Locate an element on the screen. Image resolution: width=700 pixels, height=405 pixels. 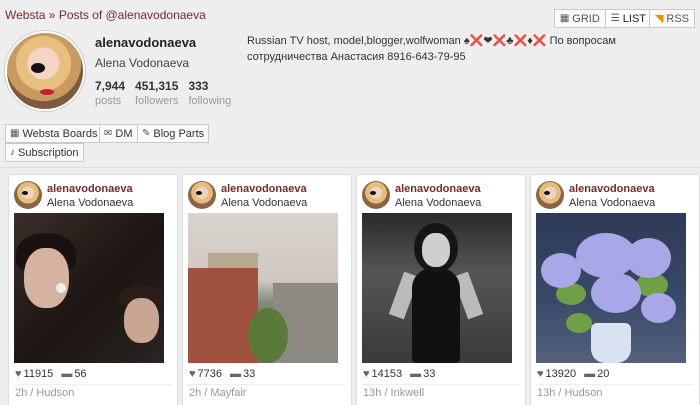
like-count: ♥ 14153 is located at coordinates (382, 374).